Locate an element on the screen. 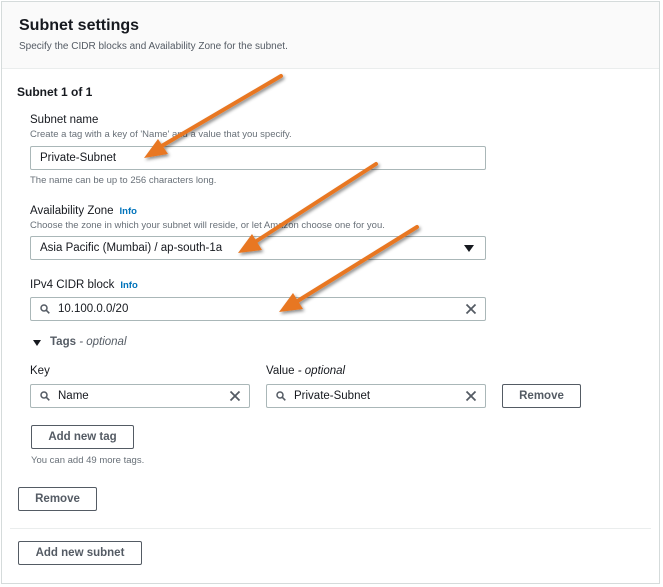 The width and height of the screenshot is (663, 587). subnet-name-label: Subnet name is located at coordinates (64, 120).